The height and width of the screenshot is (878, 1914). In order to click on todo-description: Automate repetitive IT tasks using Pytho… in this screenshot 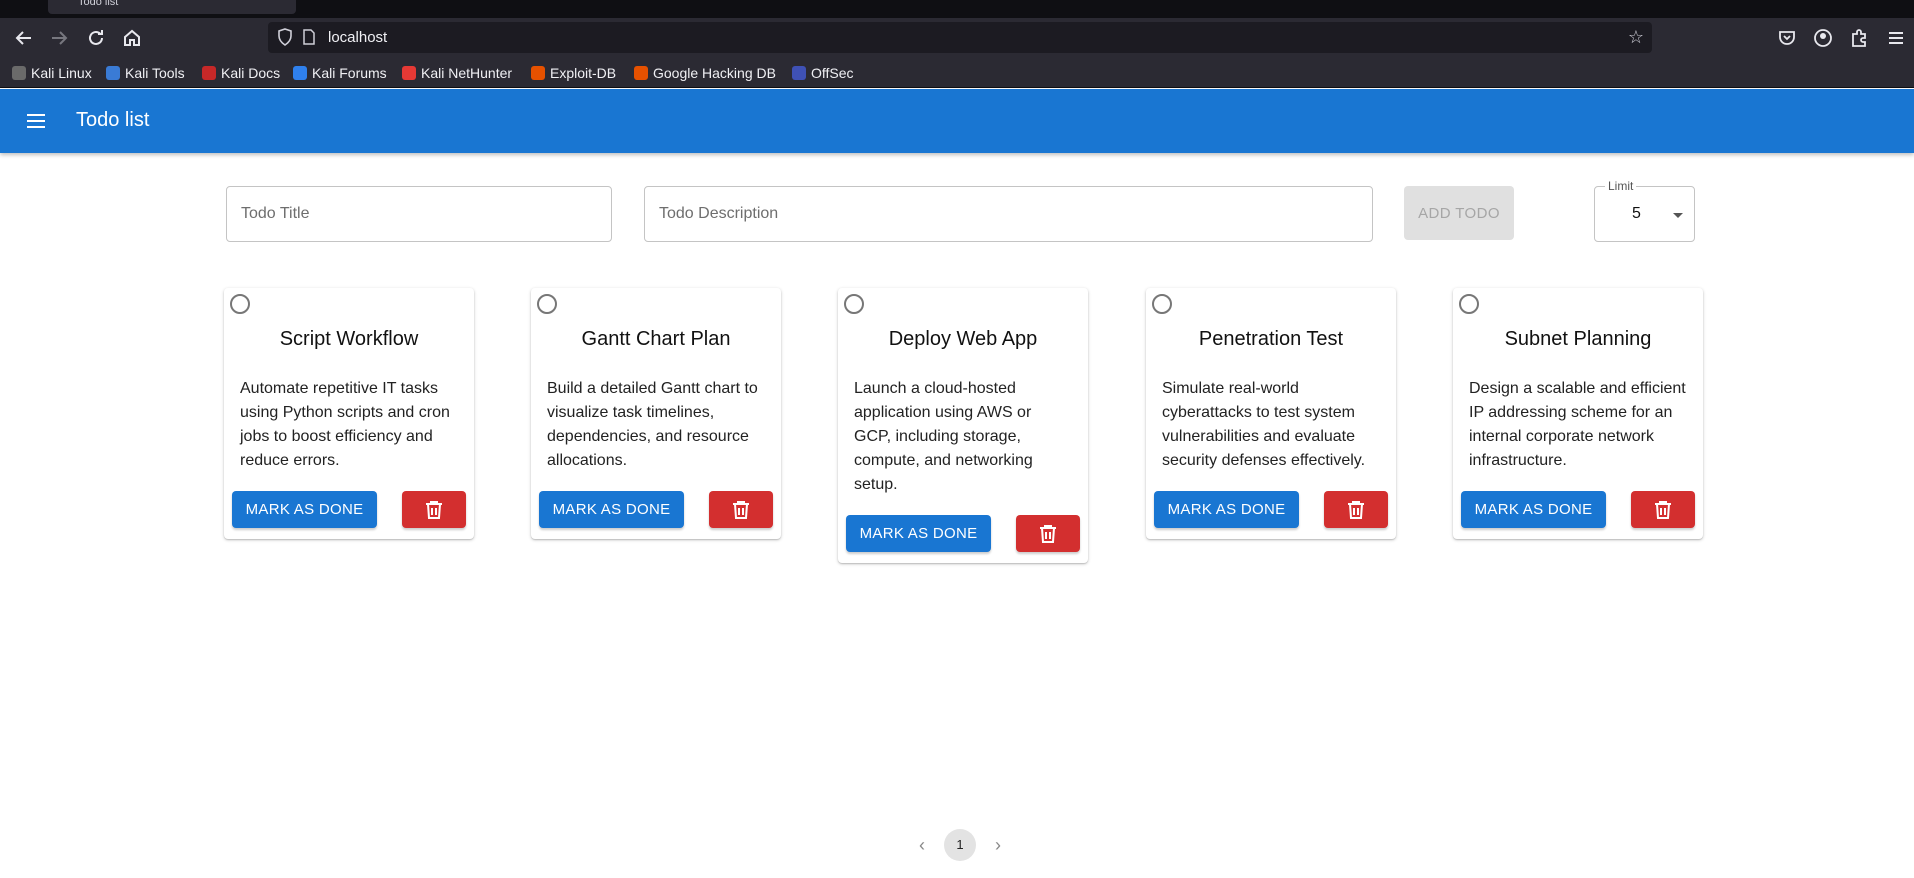, I will do `click(345, 424)`.